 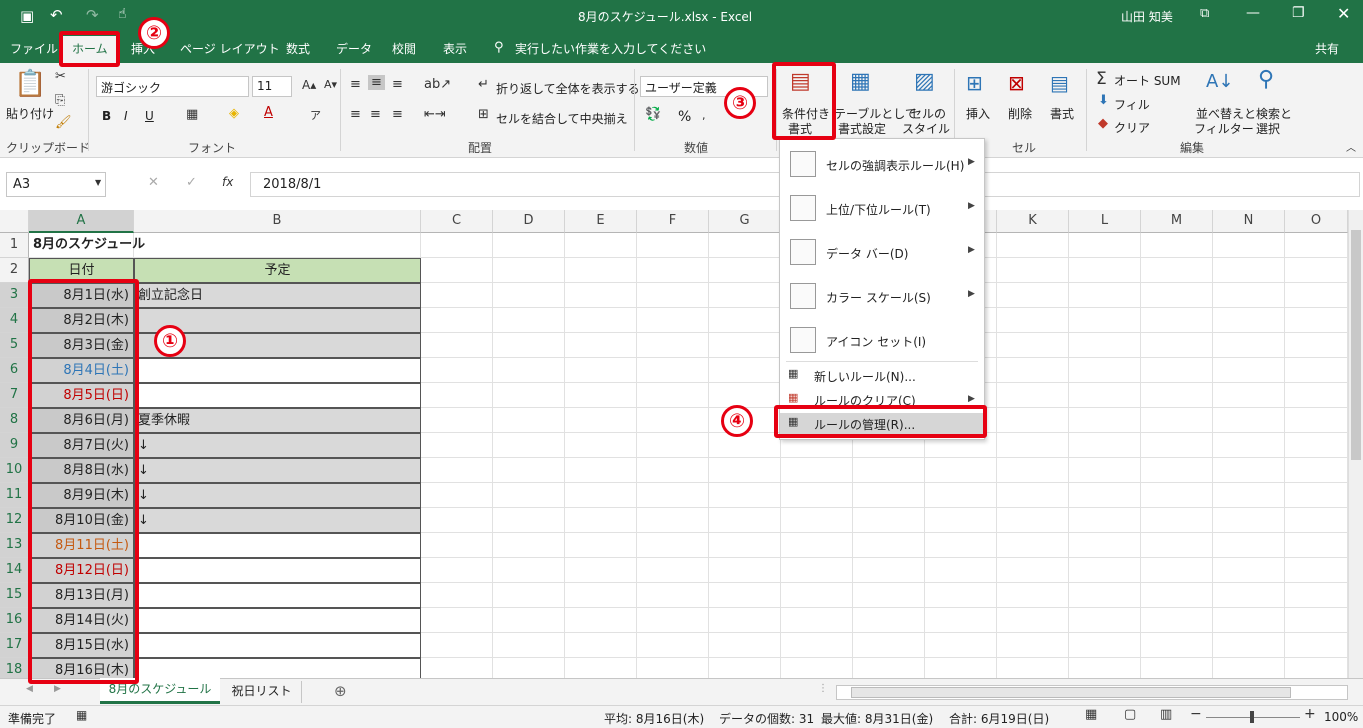 What do you see at coordinates (153, 182) in the screenshot?
I see `cancel-entry-icon: ✕` at bounding box center [153, 182].